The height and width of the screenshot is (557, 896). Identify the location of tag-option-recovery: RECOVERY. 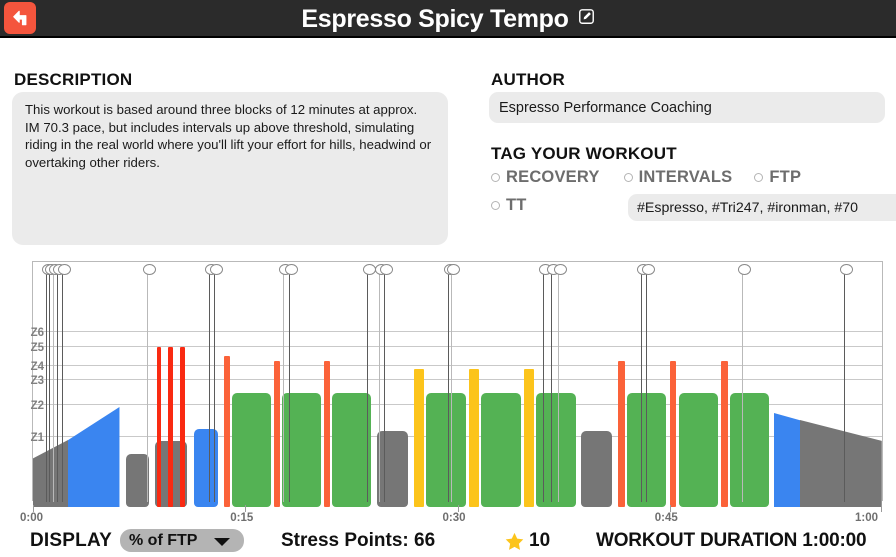
(545, 177).